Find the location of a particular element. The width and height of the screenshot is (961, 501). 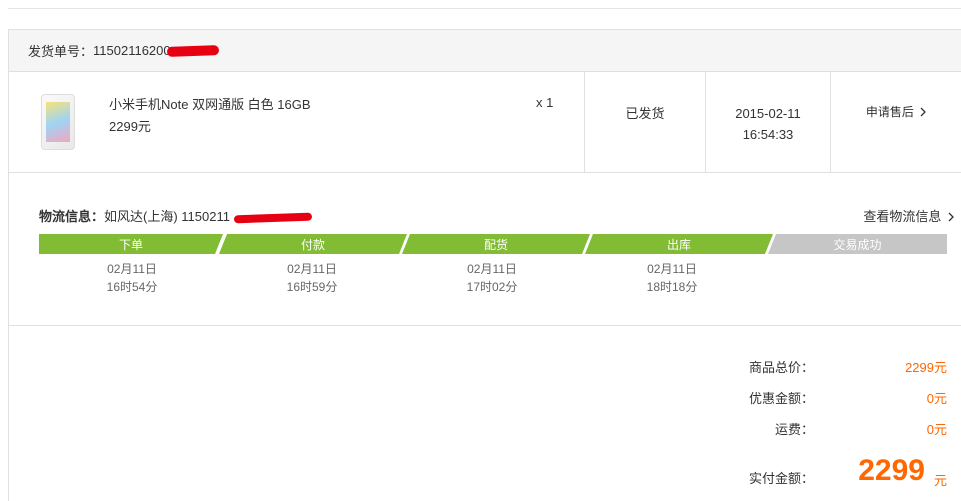

step-time: 18时18分 is located at coordinates (672, 287).